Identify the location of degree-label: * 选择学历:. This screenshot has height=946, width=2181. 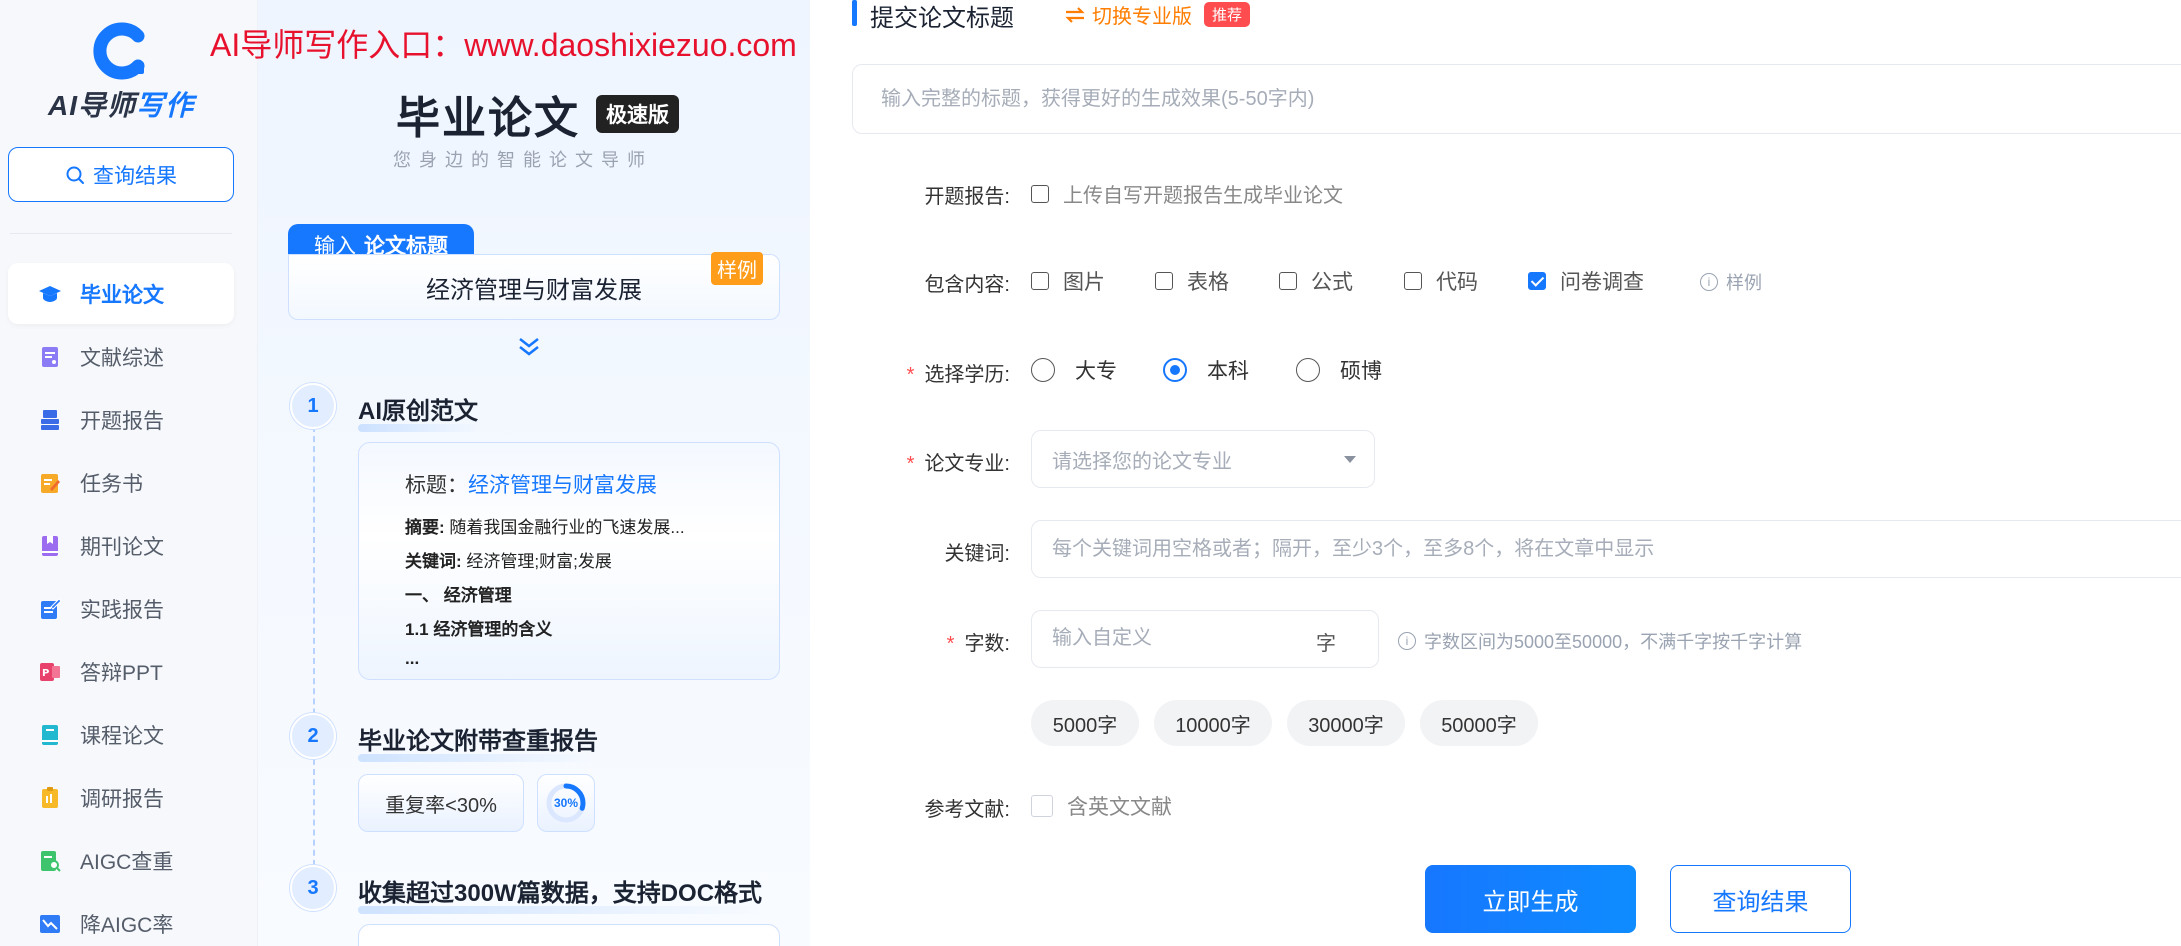
(910, 372).